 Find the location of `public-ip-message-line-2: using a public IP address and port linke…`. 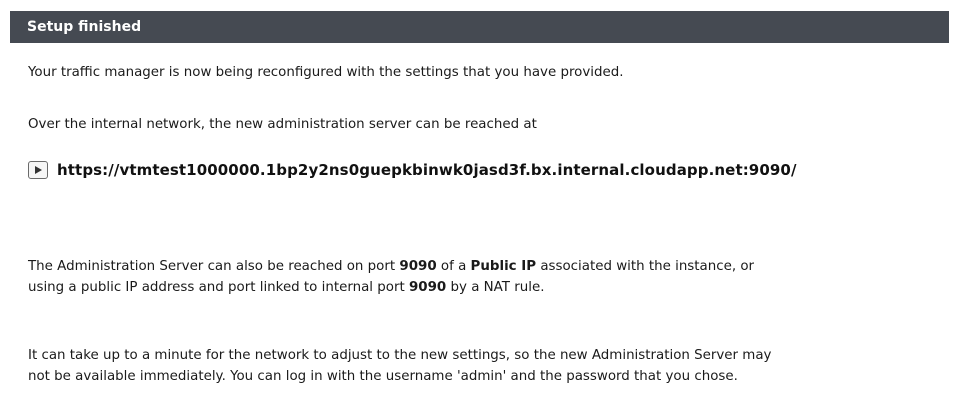

public-ip-message-line-2: using a public IP address and port linke… is located at coordinates (286, 287).